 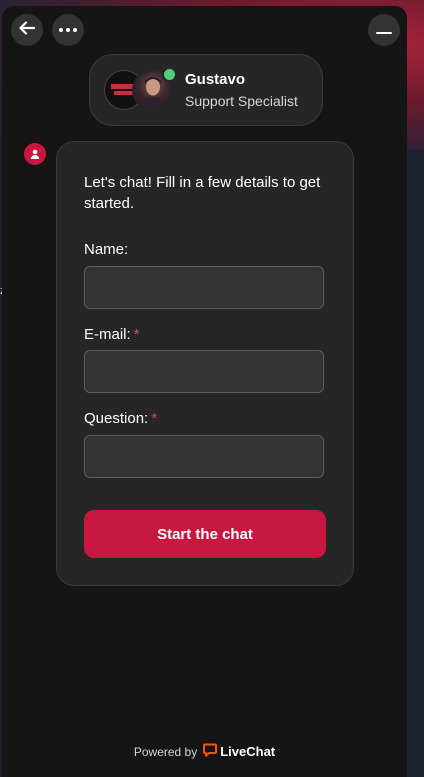 I want to click on email-label: E-mail: *, so click(x=112, y=334).